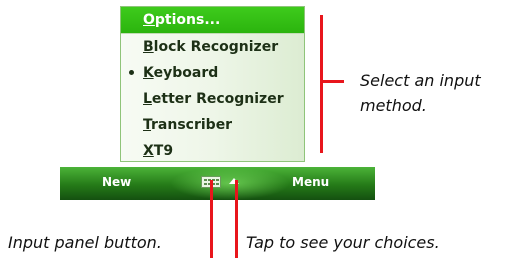 Image resolution: width=513 pixels, height=262 pixels. What do you see at coordinates (116, 182) in the screenshot?
I see `new-softkey: New` at bounding box center [116, 182].